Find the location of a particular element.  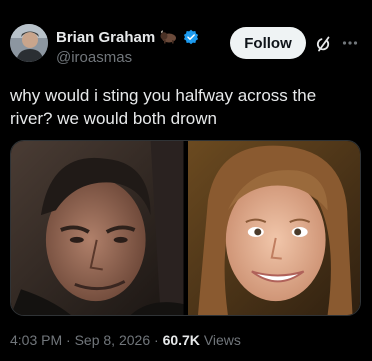

tweet-date: Sep 8, 2026 is located at coordinates (113, 340).